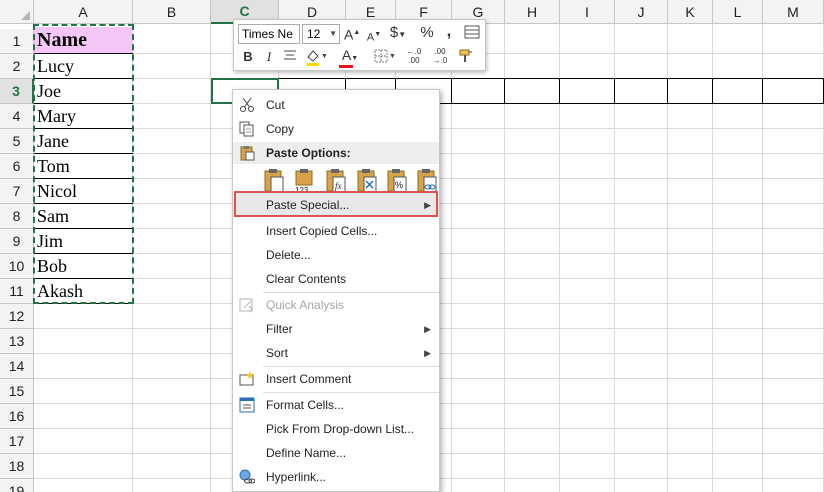 The height and width of the screenshot is (492, 824). I want to click on row-header-11: 11, so click(17, 291).